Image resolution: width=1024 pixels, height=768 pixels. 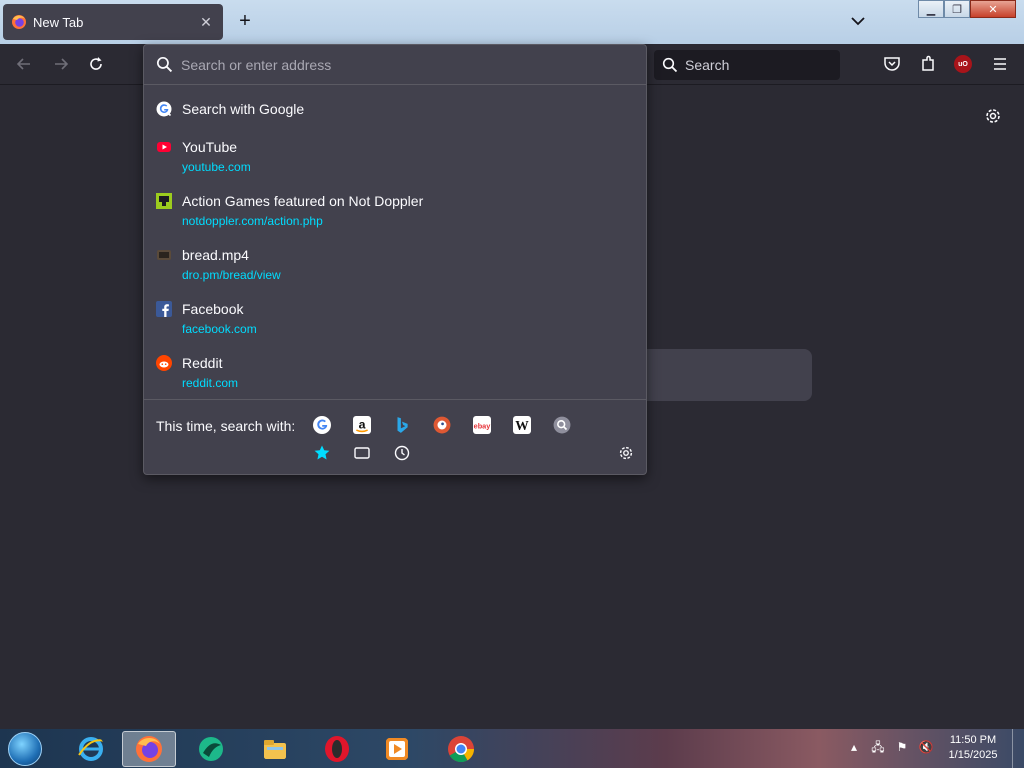 What do you see at coordinates (210, 147) in the screenshot?
I see `result-title: YouTube` at bounding box center [210, 147].